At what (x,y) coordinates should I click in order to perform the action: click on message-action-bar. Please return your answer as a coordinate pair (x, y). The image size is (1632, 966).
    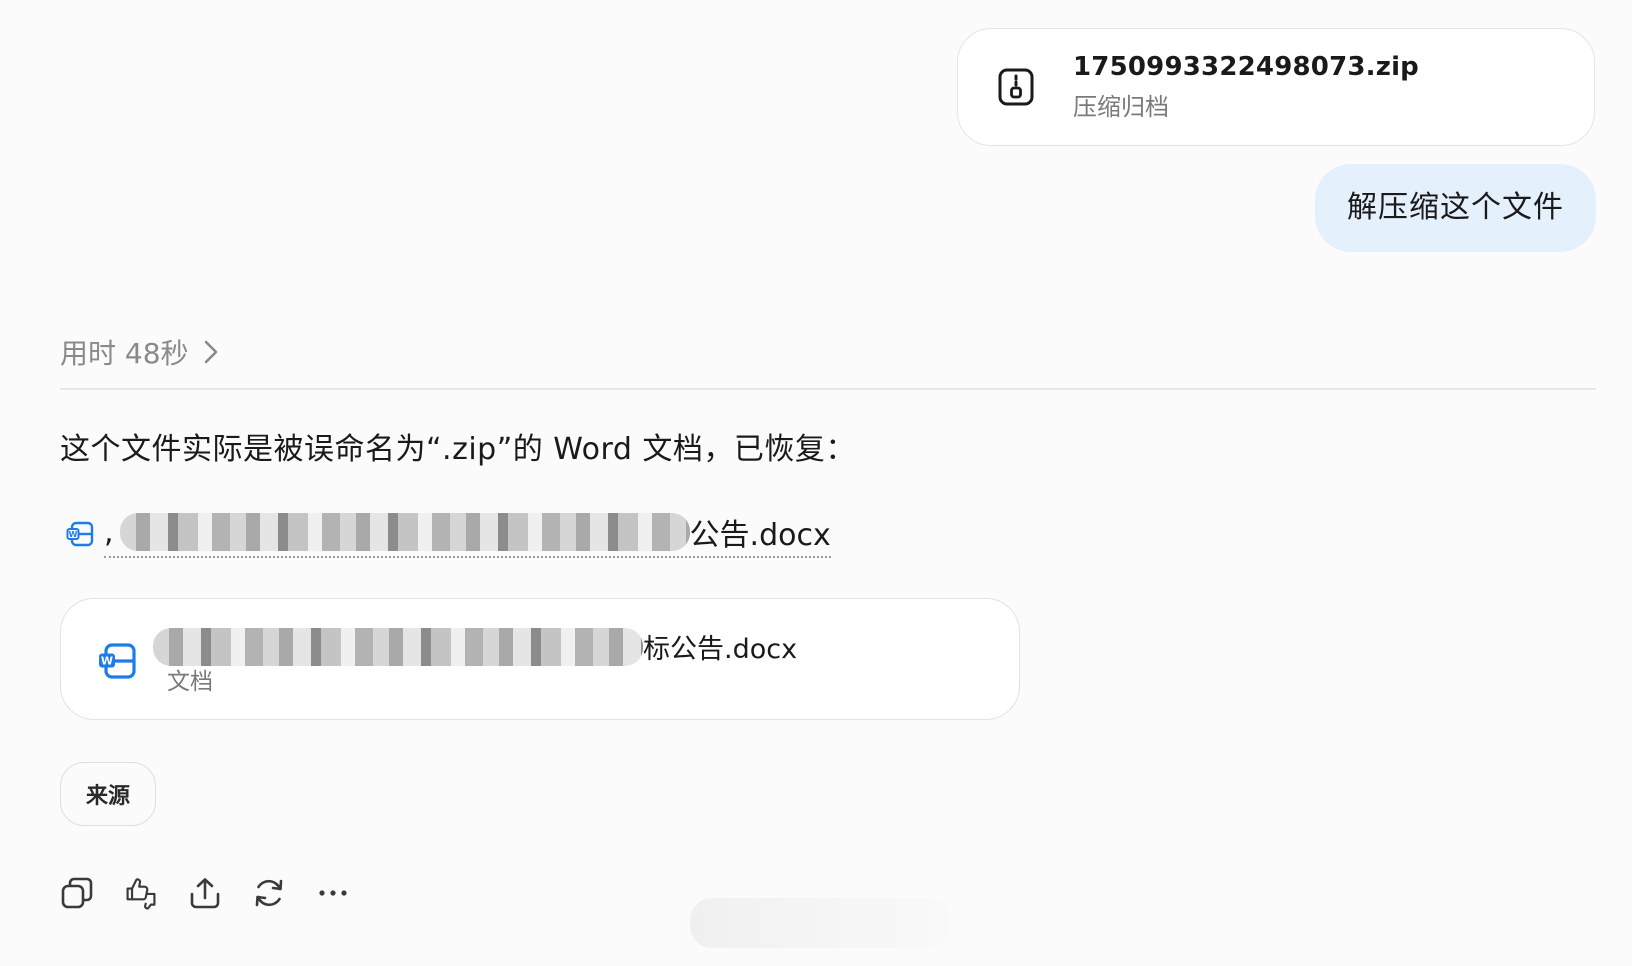
    Looking at the image, I should click on (205, 893).